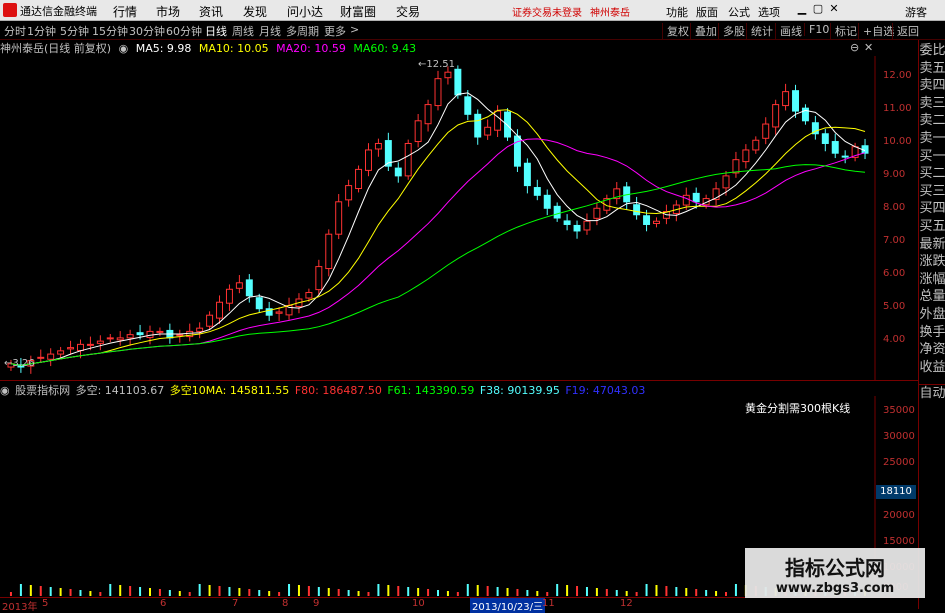 The width and height of the screenshot is (945, 613). I want to click on login-warning: 证券交易未登录, so click(547, 11).